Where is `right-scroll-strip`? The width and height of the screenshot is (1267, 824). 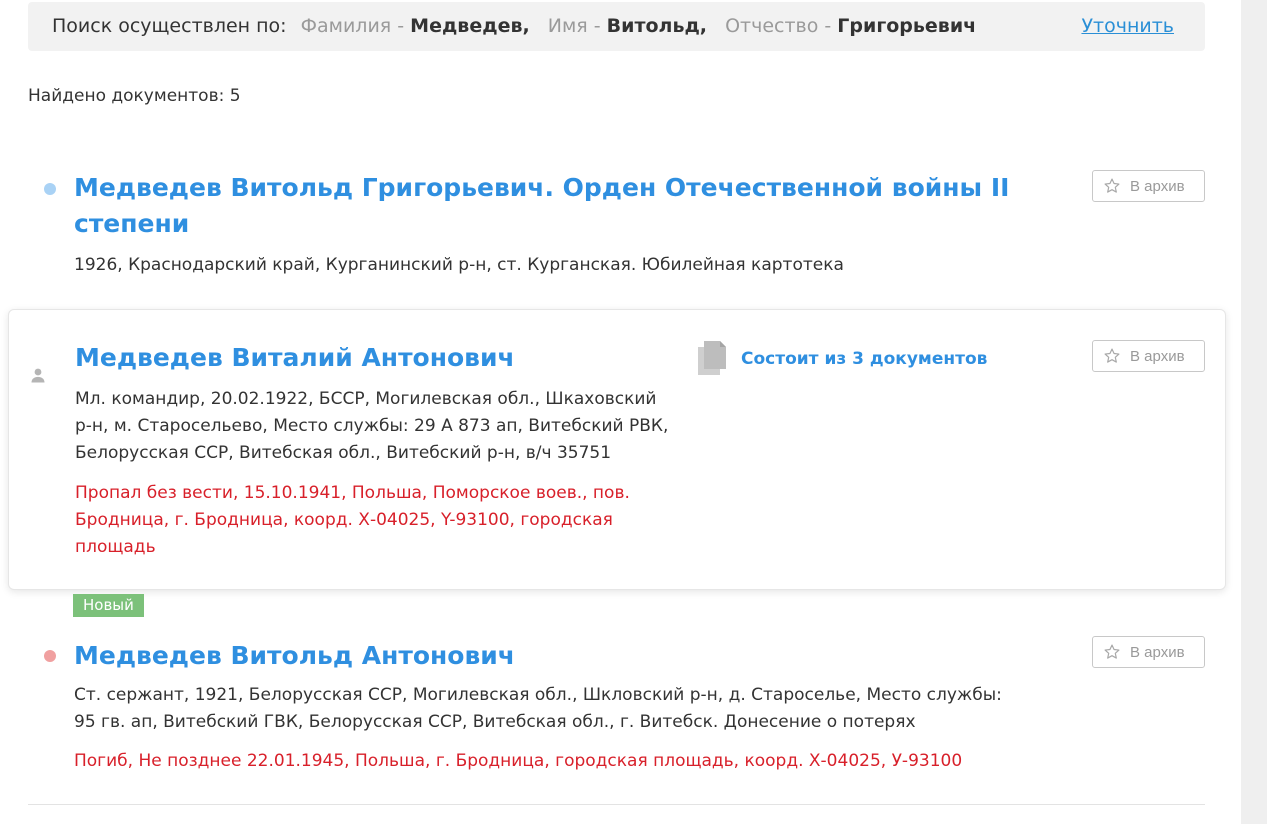 right-scroll-strip is located at coordinates (1254, 412).